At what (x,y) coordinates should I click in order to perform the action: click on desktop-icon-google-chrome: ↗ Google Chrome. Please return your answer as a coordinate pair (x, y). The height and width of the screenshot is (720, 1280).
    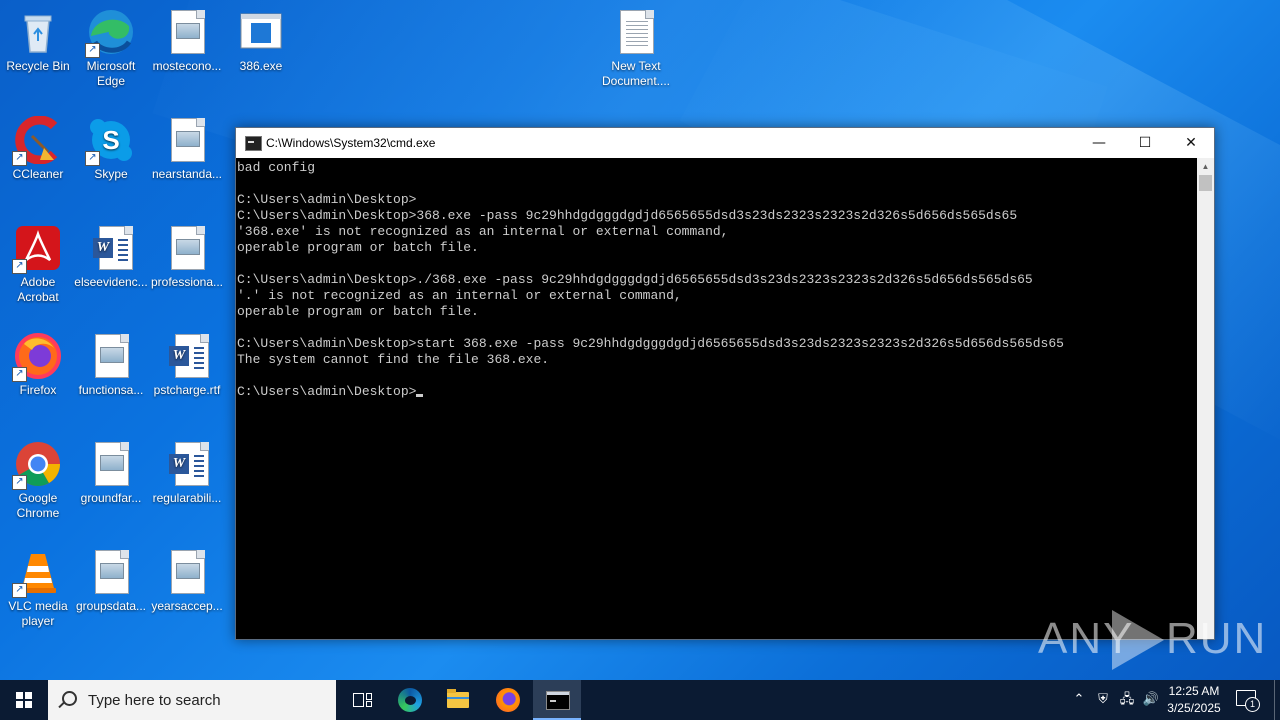
    Looking at the image, I should click on (38, 480).